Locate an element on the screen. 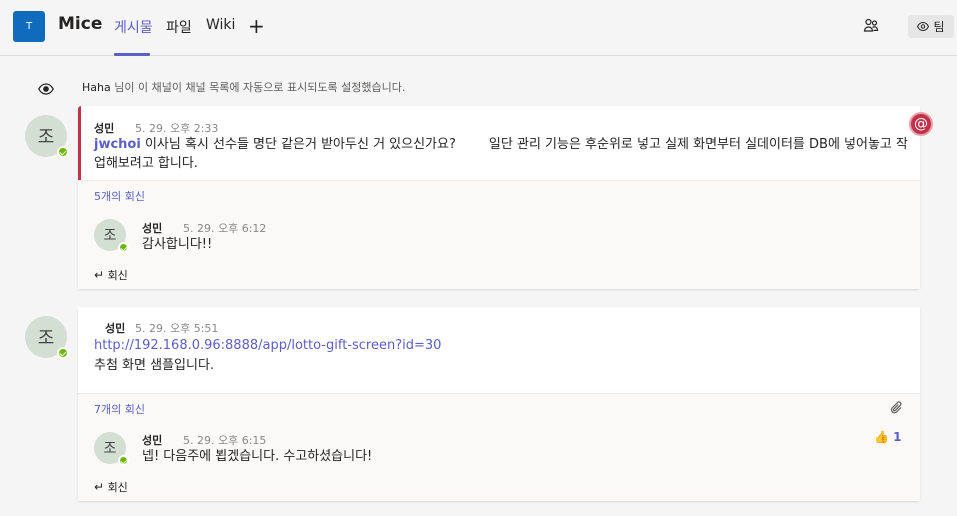  tab-wiki: Wiki is located at coordinates (220, 25).